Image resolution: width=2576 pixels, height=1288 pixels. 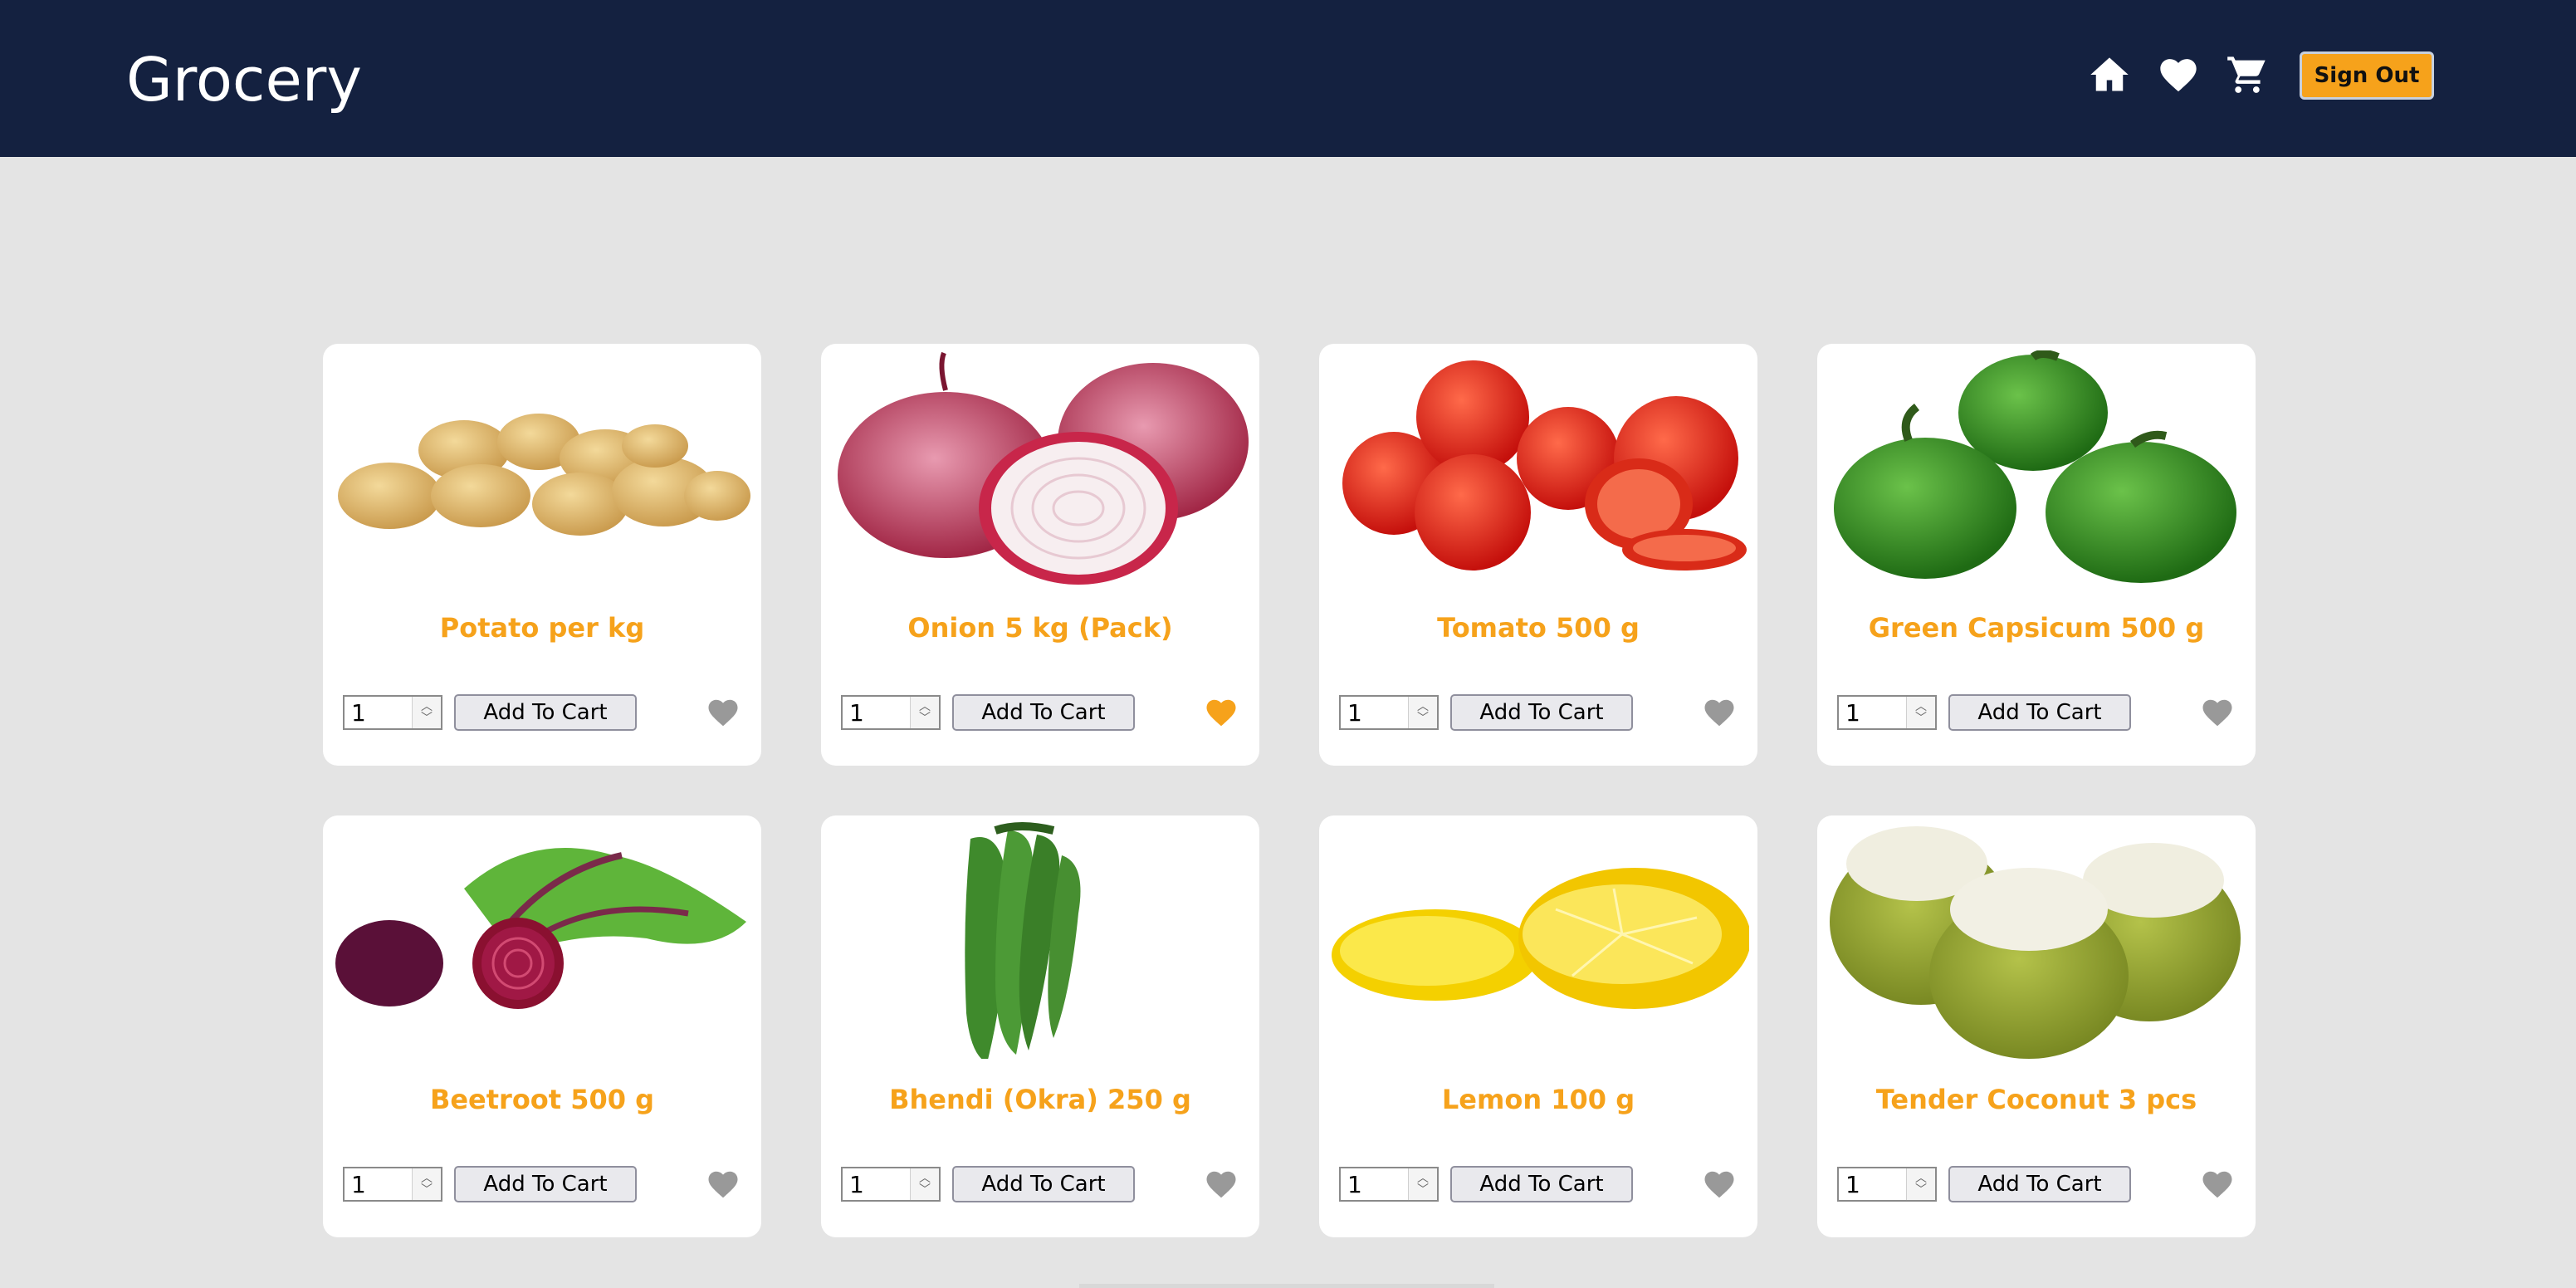 What do you see at coordinates (2036, 627) in the screenshot?
I see `product-title: Green Capsicum 500 g` at bounding box center [2036, 627].